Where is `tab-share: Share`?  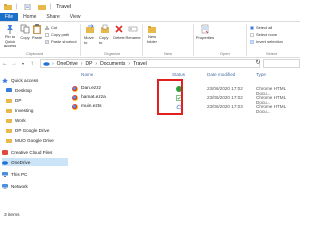
tab-share: Share is located at coordinates (52, 17).